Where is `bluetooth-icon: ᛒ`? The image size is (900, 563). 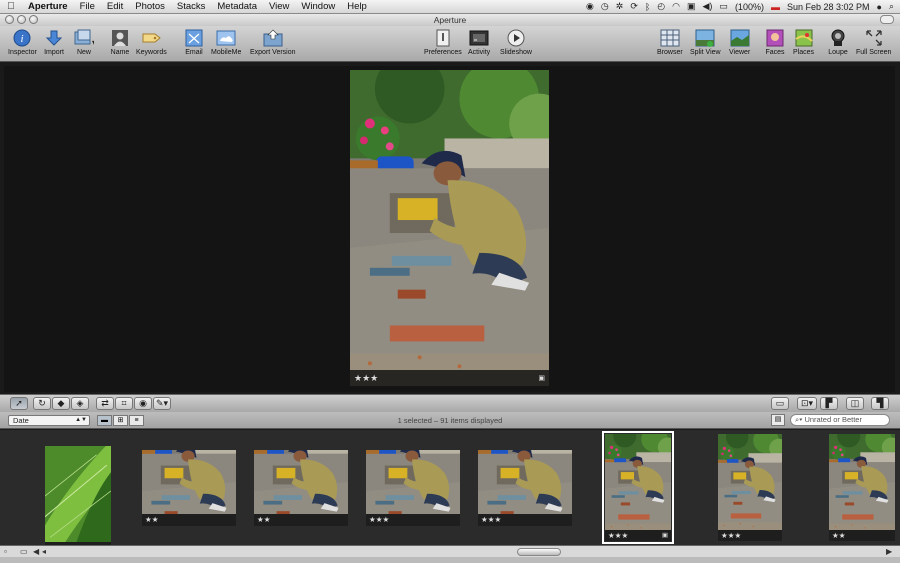 bluetooth-icon: ᛒ is located at coordinates (647, 7).